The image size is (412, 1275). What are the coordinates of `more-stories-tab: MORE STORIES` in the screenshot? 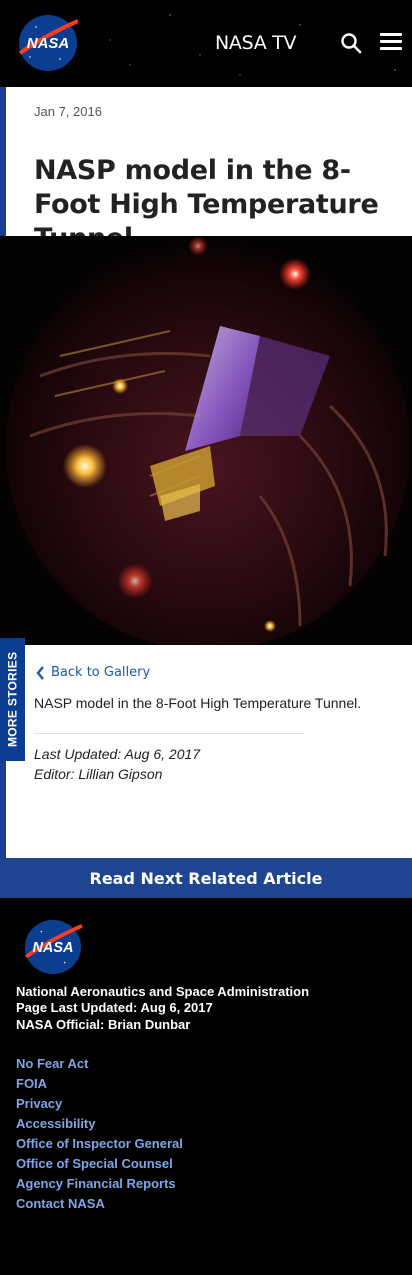 It's located at (12, 699).